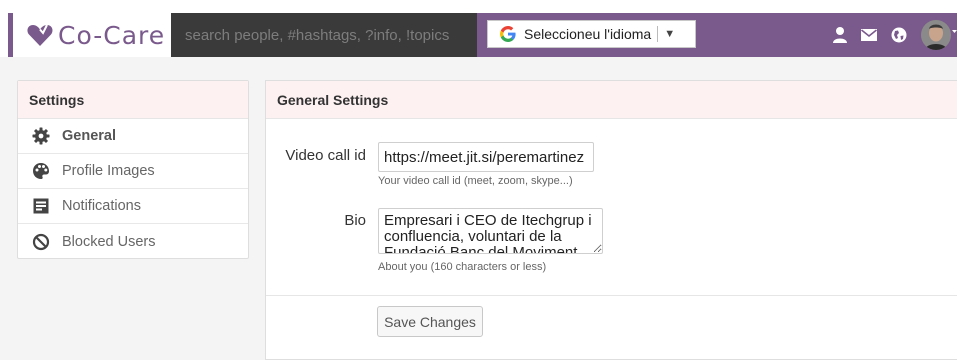 The image size is (957, 360). I want to click on avatar-image, so click(936, 35).